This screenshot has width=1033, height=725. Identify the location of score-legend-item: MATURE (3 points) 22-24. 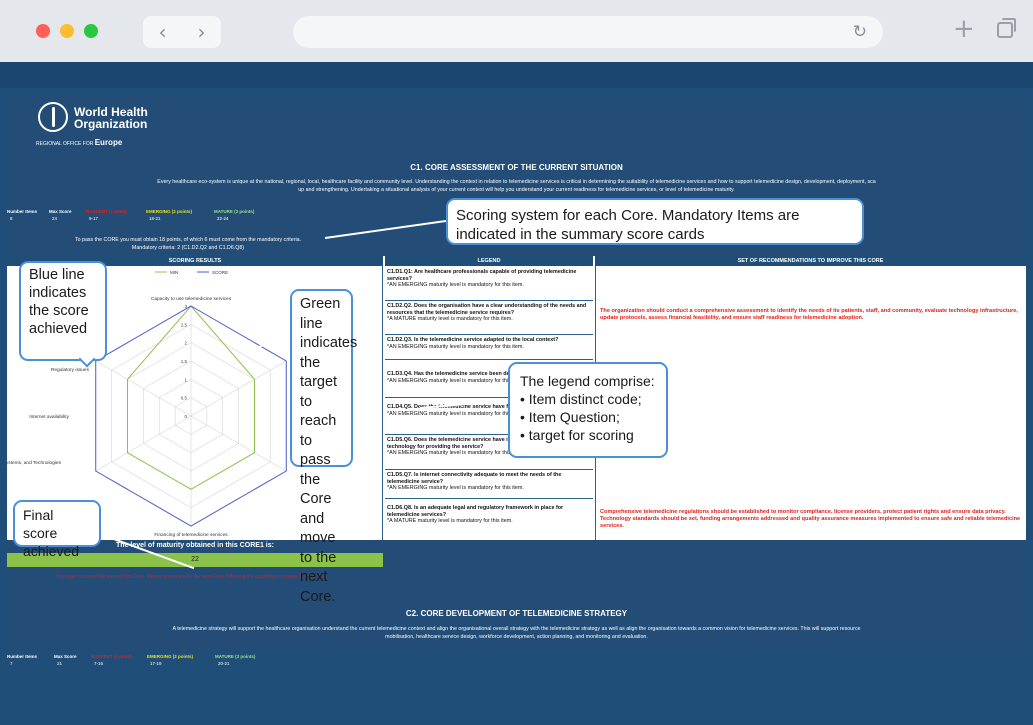
(234, 215).